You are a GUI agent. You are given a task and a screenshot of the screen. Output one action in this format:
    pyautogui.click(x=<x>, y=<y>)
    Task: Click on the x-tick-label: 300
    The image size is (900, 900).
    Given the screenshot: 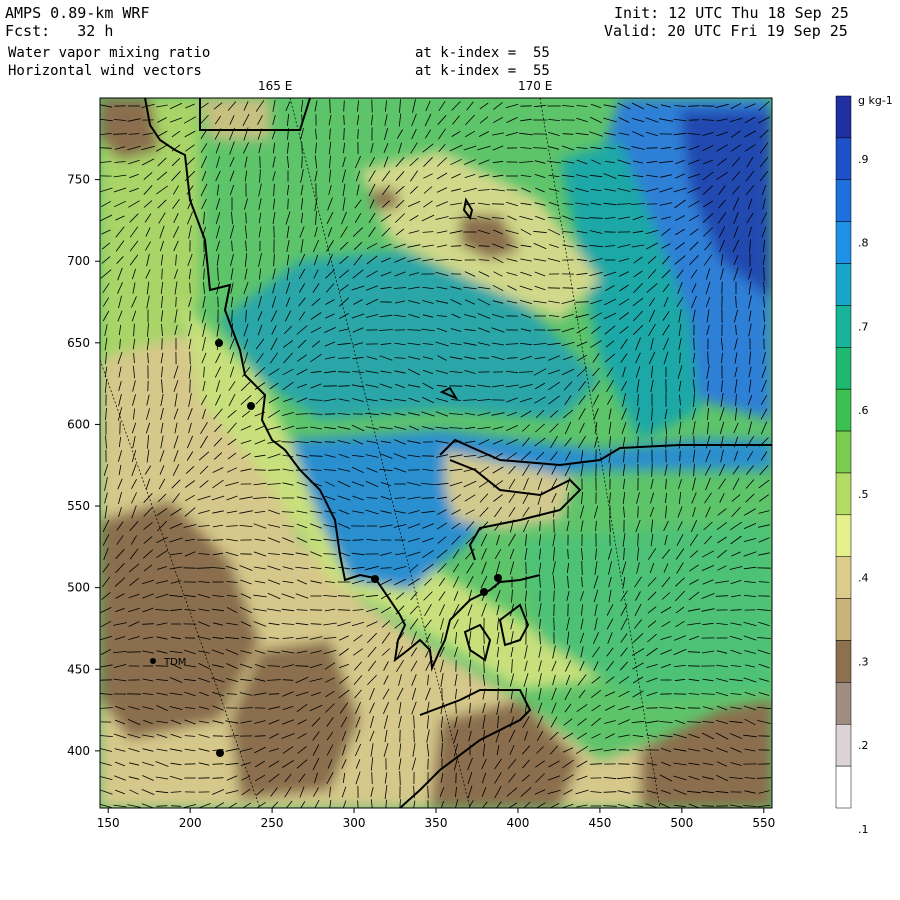 What is the action you would take?
    pyautogui.click(x=354, y=823)
    